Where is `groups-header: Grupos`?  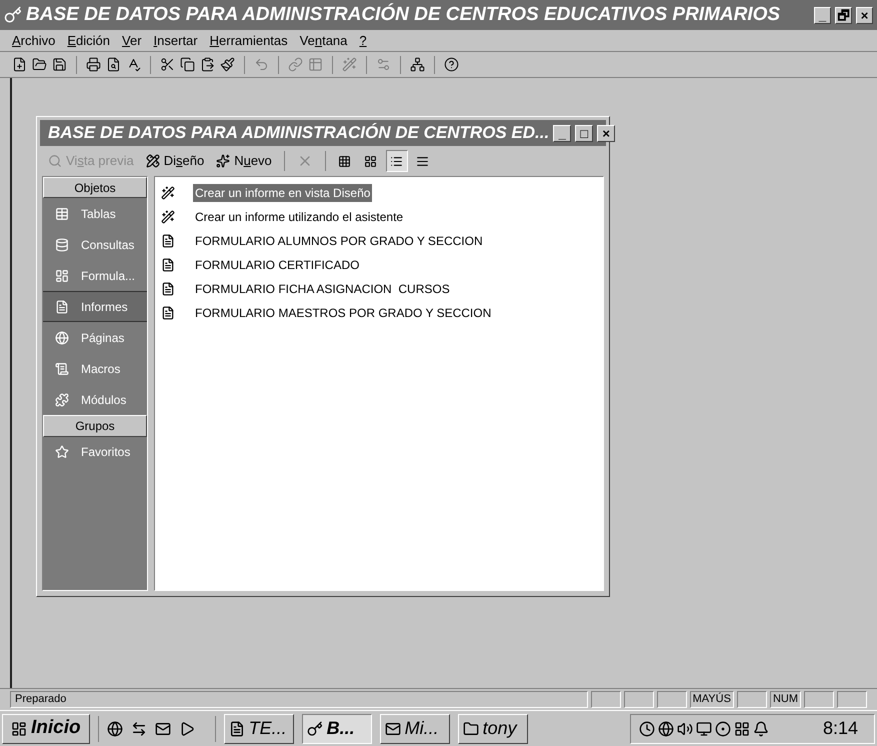
groups-header: Grupos is located at coordinates (95, 426).